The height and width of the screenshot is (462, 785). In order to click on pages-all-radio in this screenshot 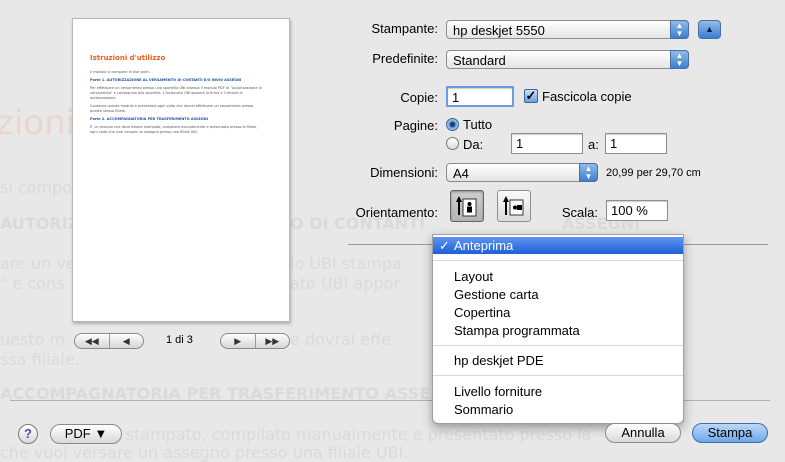, I will do `click(452, 124)`.